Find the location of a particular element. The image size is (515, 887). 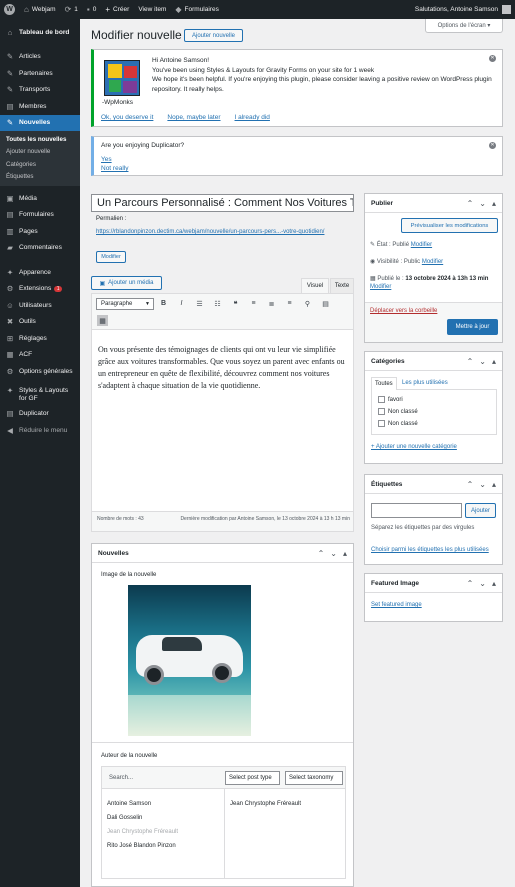

wordpress-logo-icon: W is located at coordinates (9, 9).